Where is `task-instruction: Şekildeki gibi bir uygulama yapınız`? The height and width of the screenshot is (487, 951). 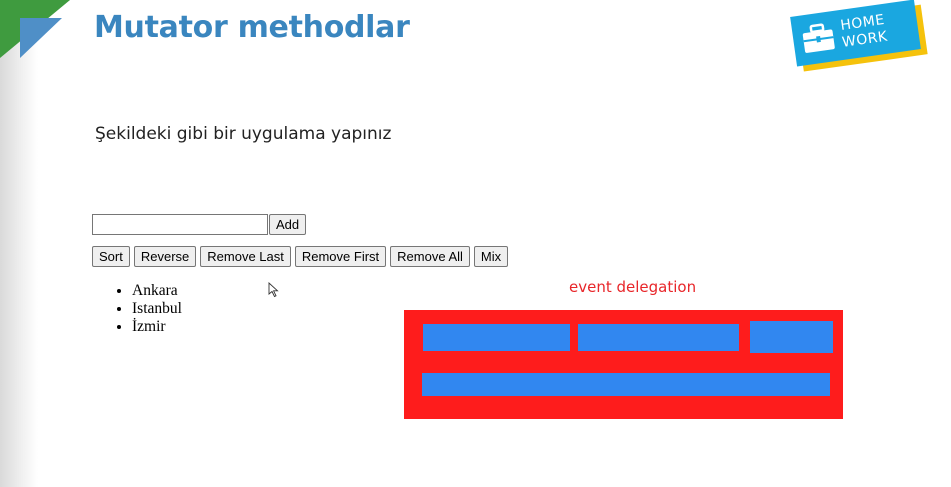 task-instruction: Şekildeki gibi bir uygulama yapınız is located at coordinates (243, 134).